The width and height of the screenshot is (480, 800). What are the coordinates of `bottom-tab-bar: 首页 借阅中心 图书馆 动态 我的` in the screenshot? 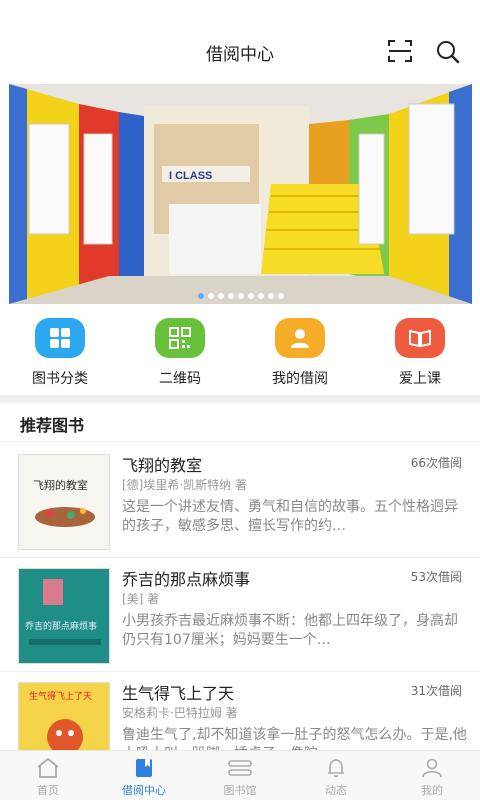 It's located at (240, 775).